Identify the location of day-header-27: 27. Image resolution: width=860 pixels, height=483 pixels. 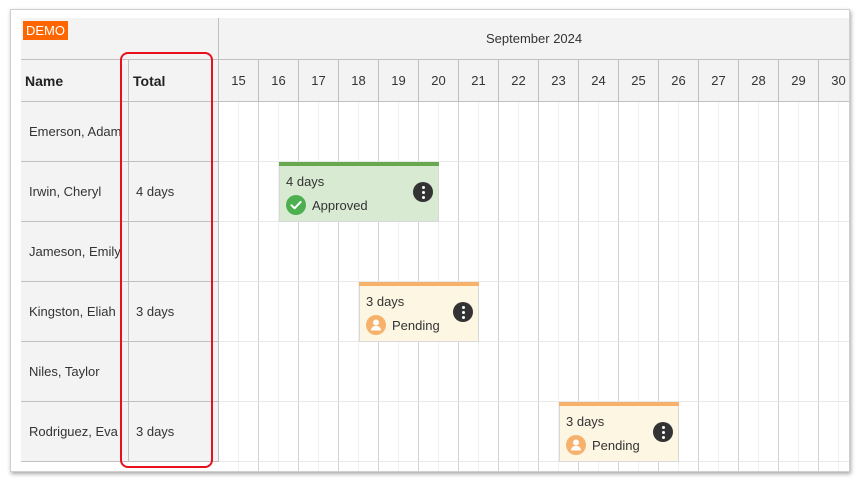
(719, 81).